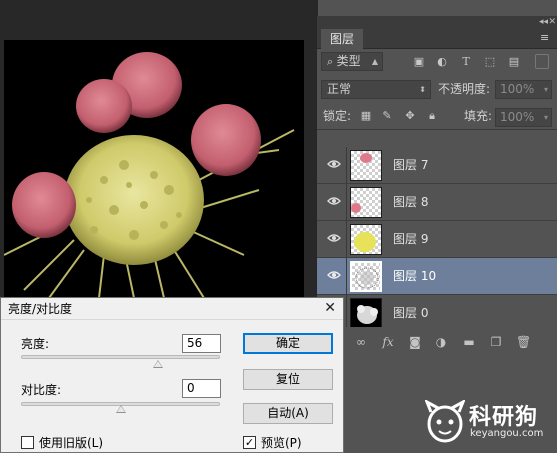 This screenshot has height=453, width=557. What do you see at coordinates (201, 343) in the screenshot?
I see `brightness-input: 56` at bounding box center [201, 343].